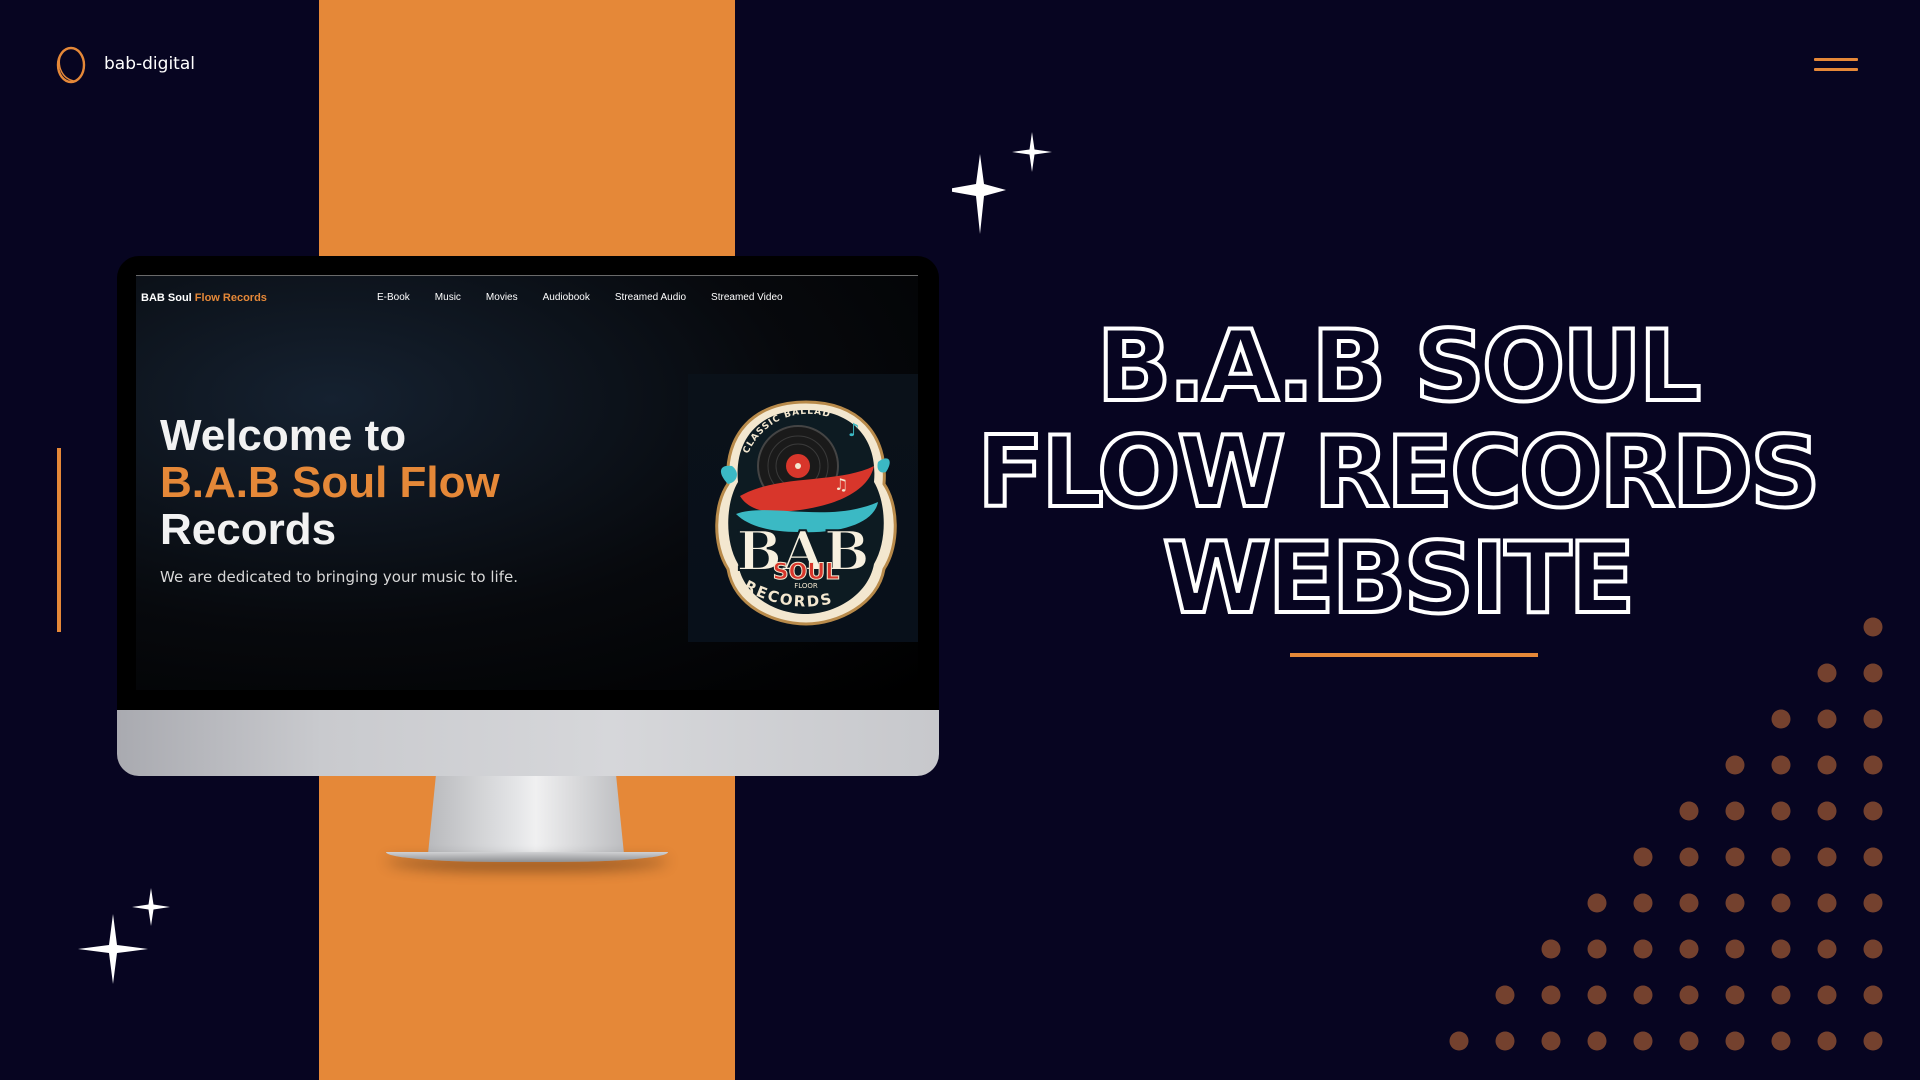 This screenshot has height=1080, width=1920. What do you see at coordinates (1399, 367) in the screenshot?
I see `title-line1: B.A.B SOUL` at bounding box center [1399, 367].